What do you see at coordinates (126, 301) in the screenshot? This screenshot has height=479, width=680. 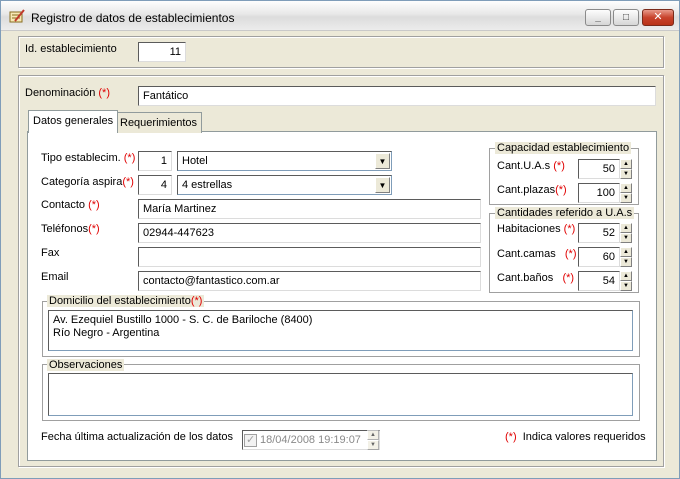 I see `domicilio-legend: Domicilio del establecimiento(*)` at bounding box center [126, 301].